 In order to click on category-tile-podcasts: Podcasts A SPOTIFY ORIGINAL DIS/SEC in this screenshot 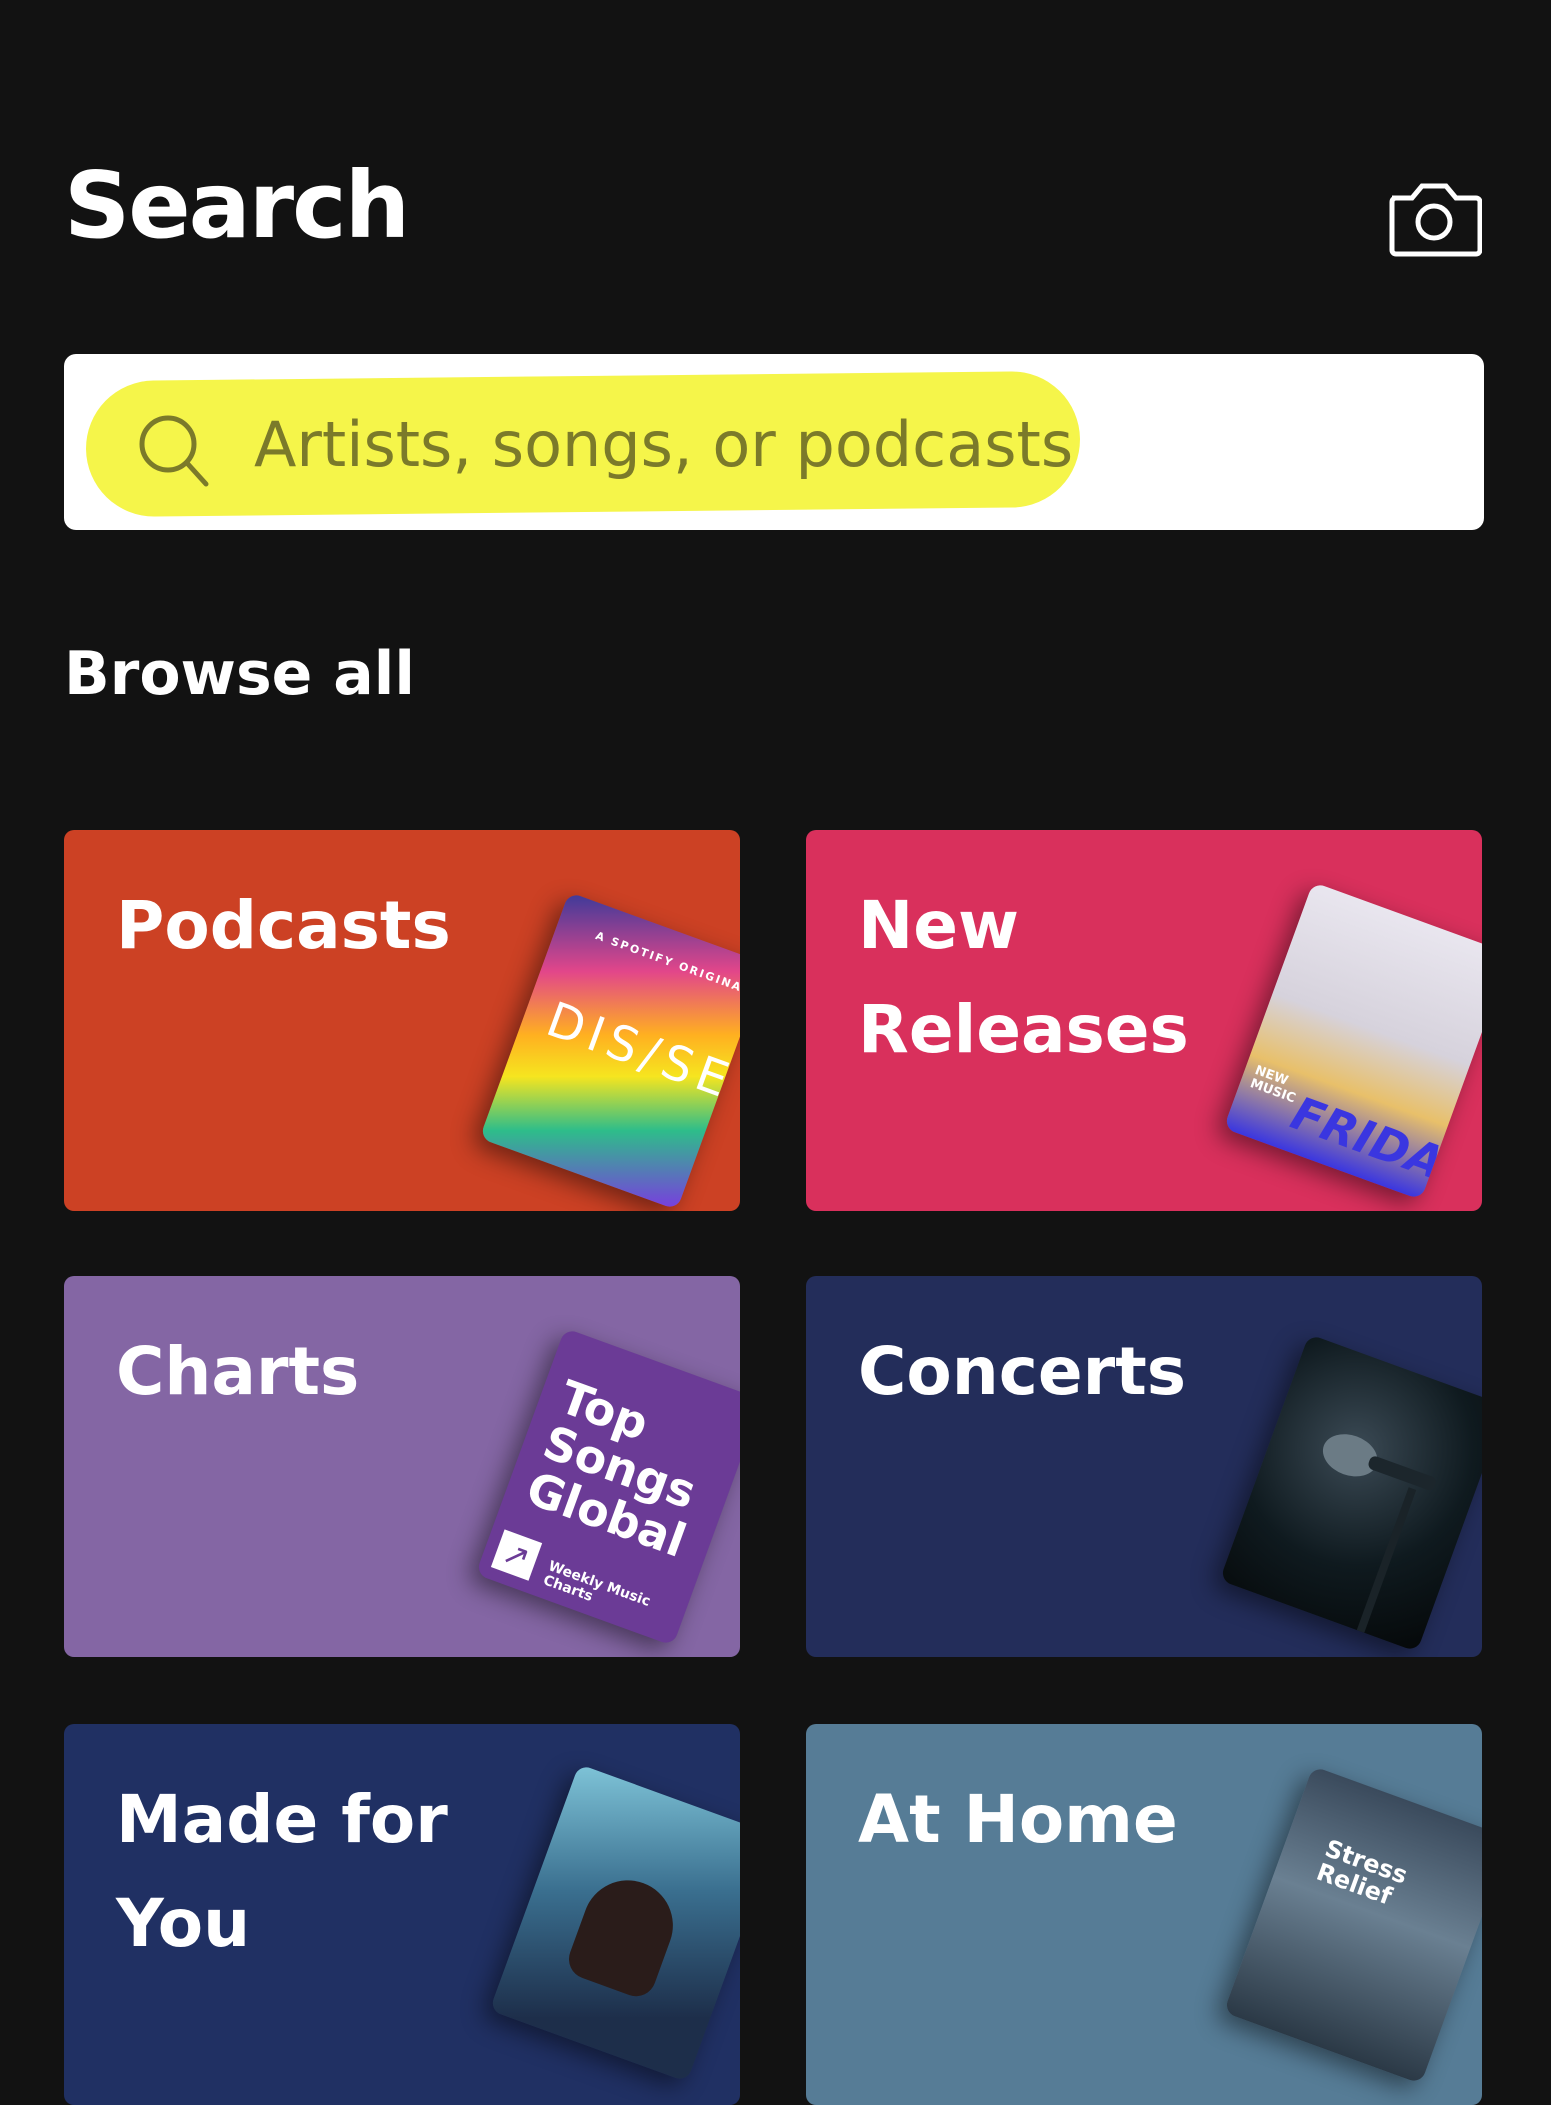, I will do `click(402, 1020)`.